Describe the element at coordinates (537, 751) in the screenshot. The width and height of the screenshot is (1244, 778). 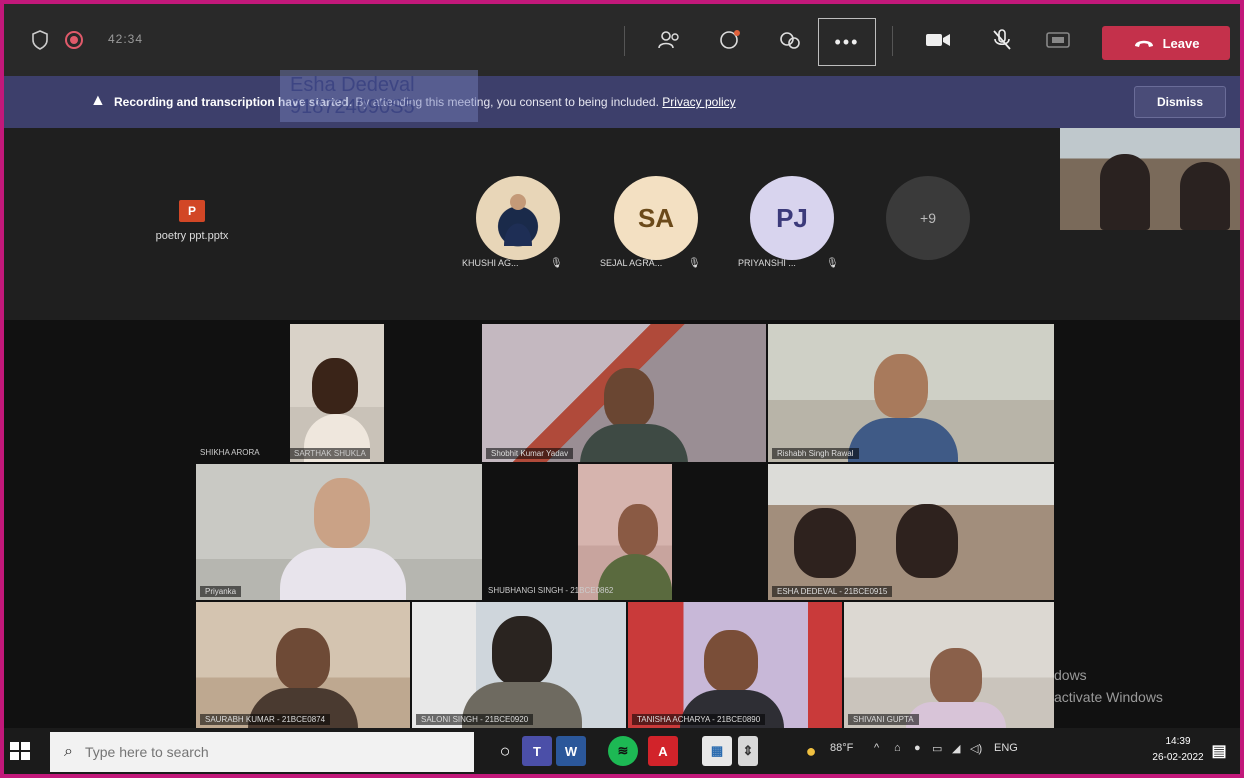
I see `teams-app-icon: T` at that location.